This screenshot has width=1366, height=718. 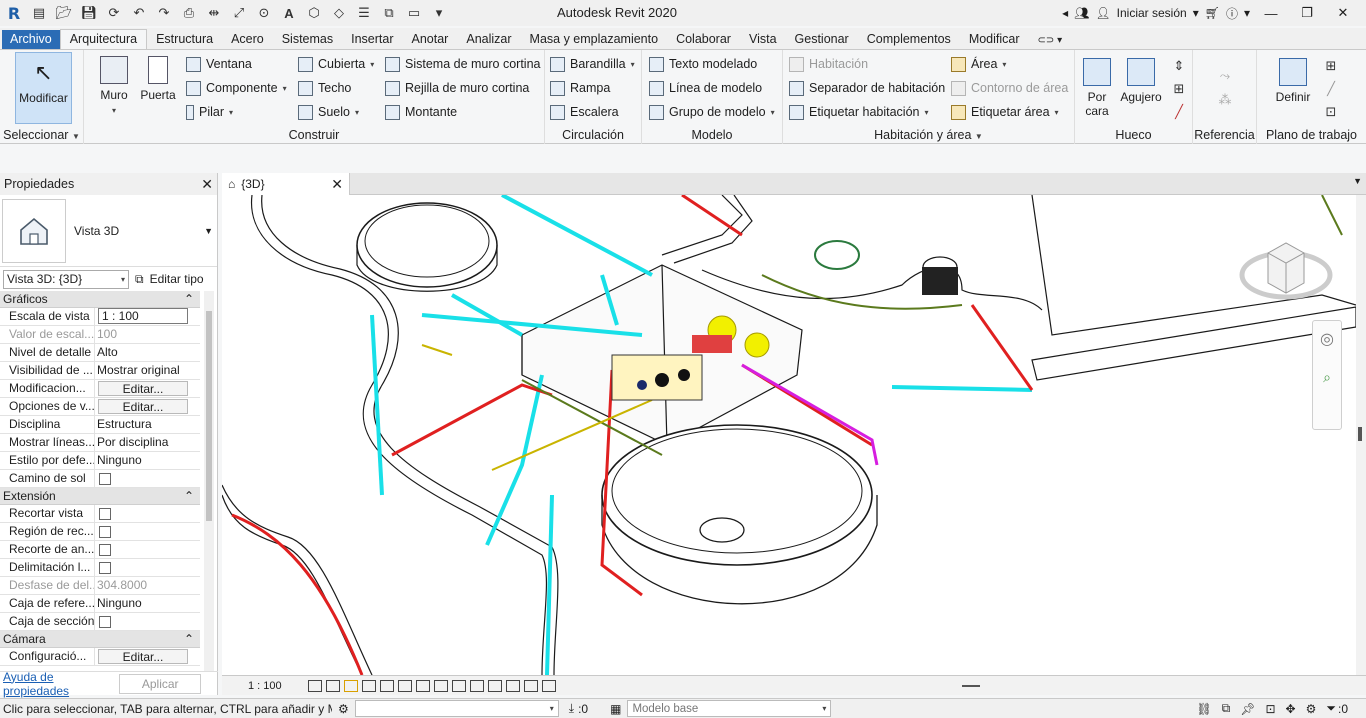 What do you see at coordinates (421, 112) in the screenshot?
I see `mullion-button: Montante` at bounding box center [421, 112].